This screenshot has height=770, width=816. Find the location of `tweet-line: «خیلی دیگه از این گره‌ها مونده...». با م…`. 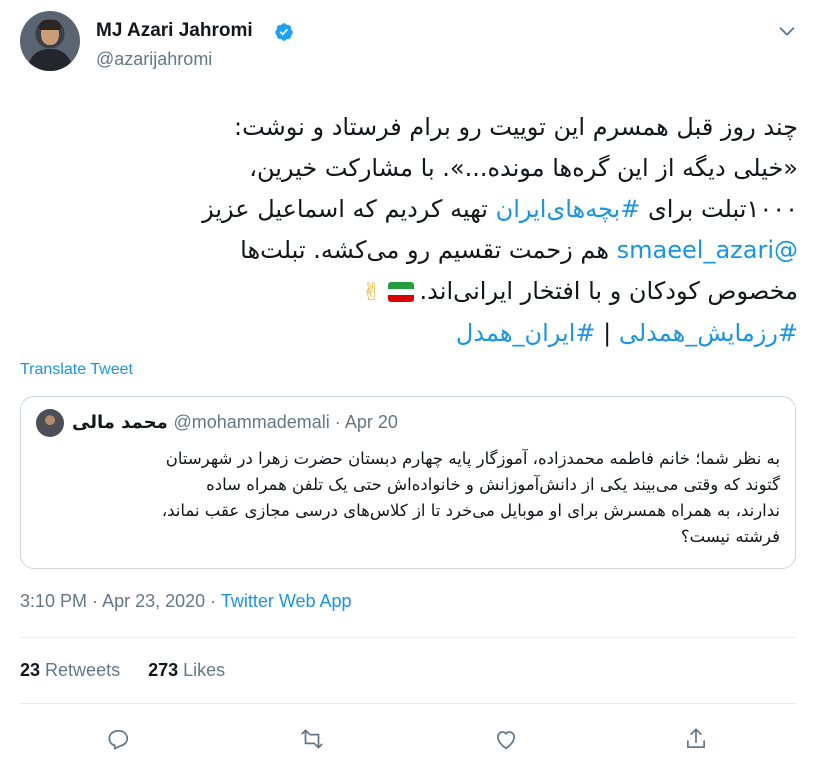

tweet-line: «خیلی دیگه از این گره‌ها مونده...». با م… is located at coordinates (523, 168).